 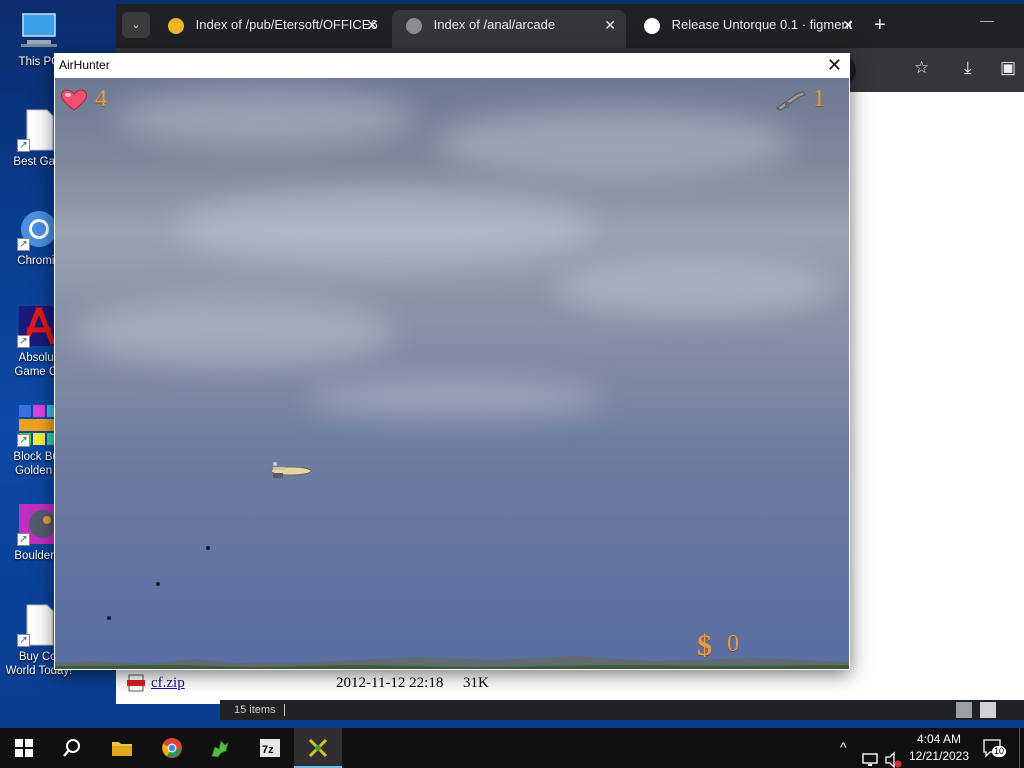 What do you see at coordinates (939, 748) in the screenshot?
I see `system-clock: 4:04 AM 12/21/2023` at bounding box center [939, 748].